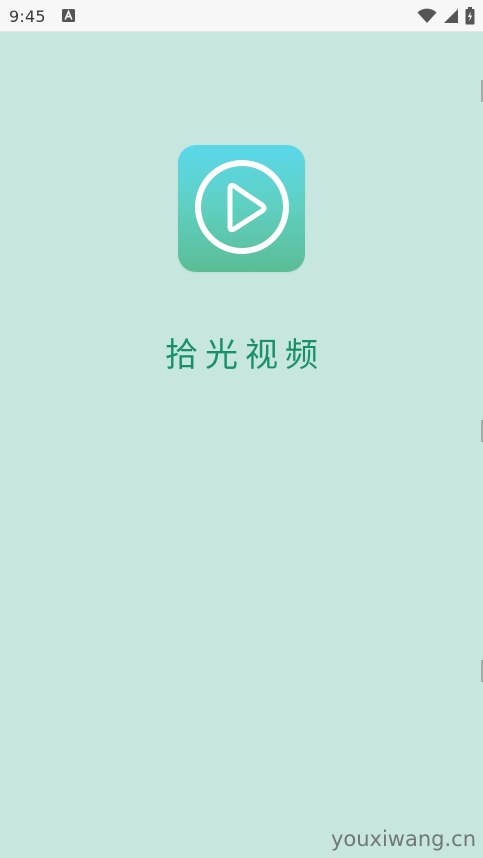  I want to click on watermark: youxiwang.cn, so click(403, 839).